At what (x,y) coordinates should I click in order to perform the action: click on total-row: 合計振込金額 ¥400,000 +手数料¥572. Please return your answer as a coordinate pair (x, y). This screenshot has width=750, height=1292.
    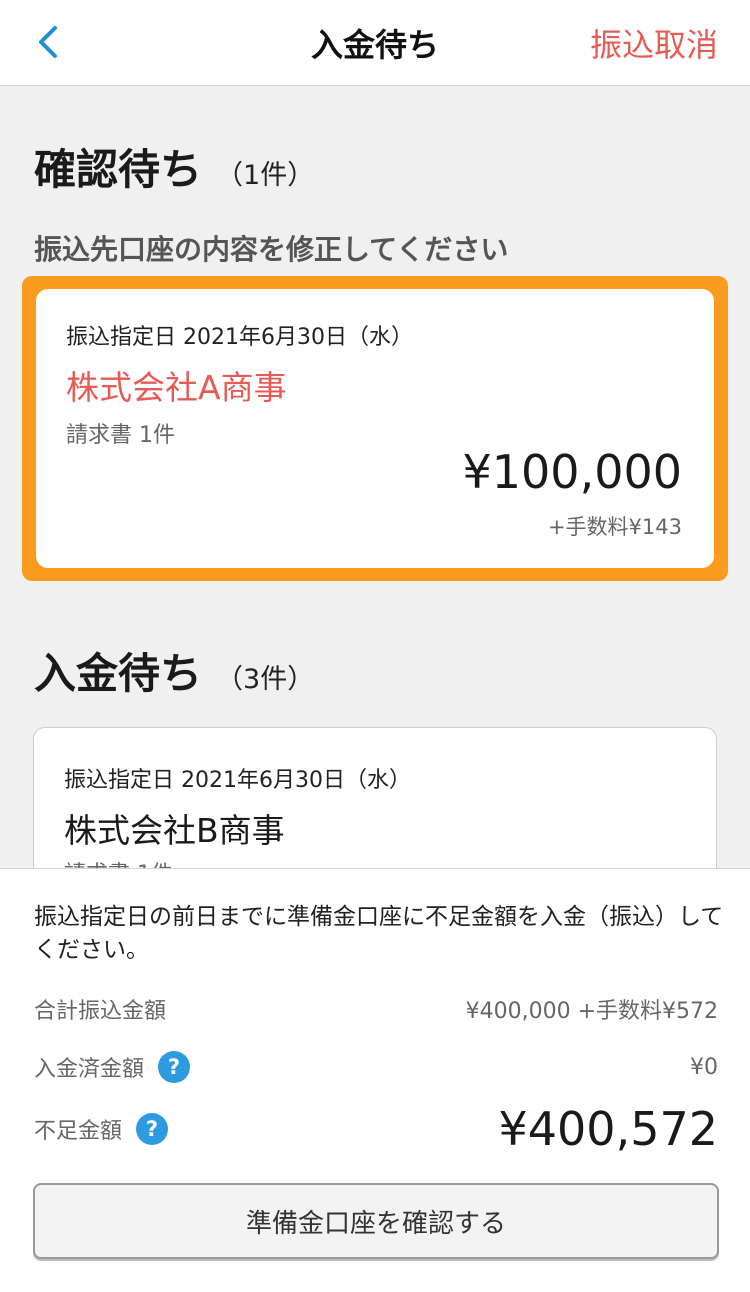
    Looking at the image, I should click on (376, 1009).